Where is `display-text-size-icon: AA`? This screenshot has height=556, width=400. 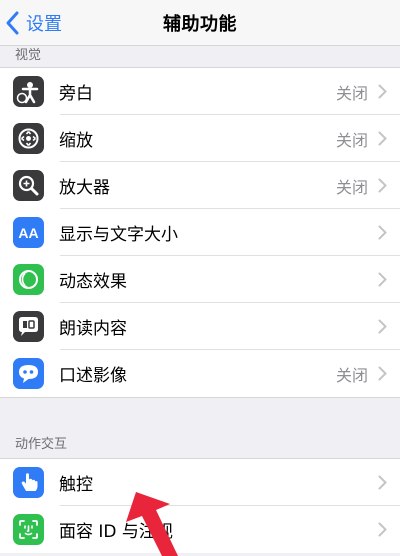
display-text-size-icon: AA is located at coordinates (28, 232).